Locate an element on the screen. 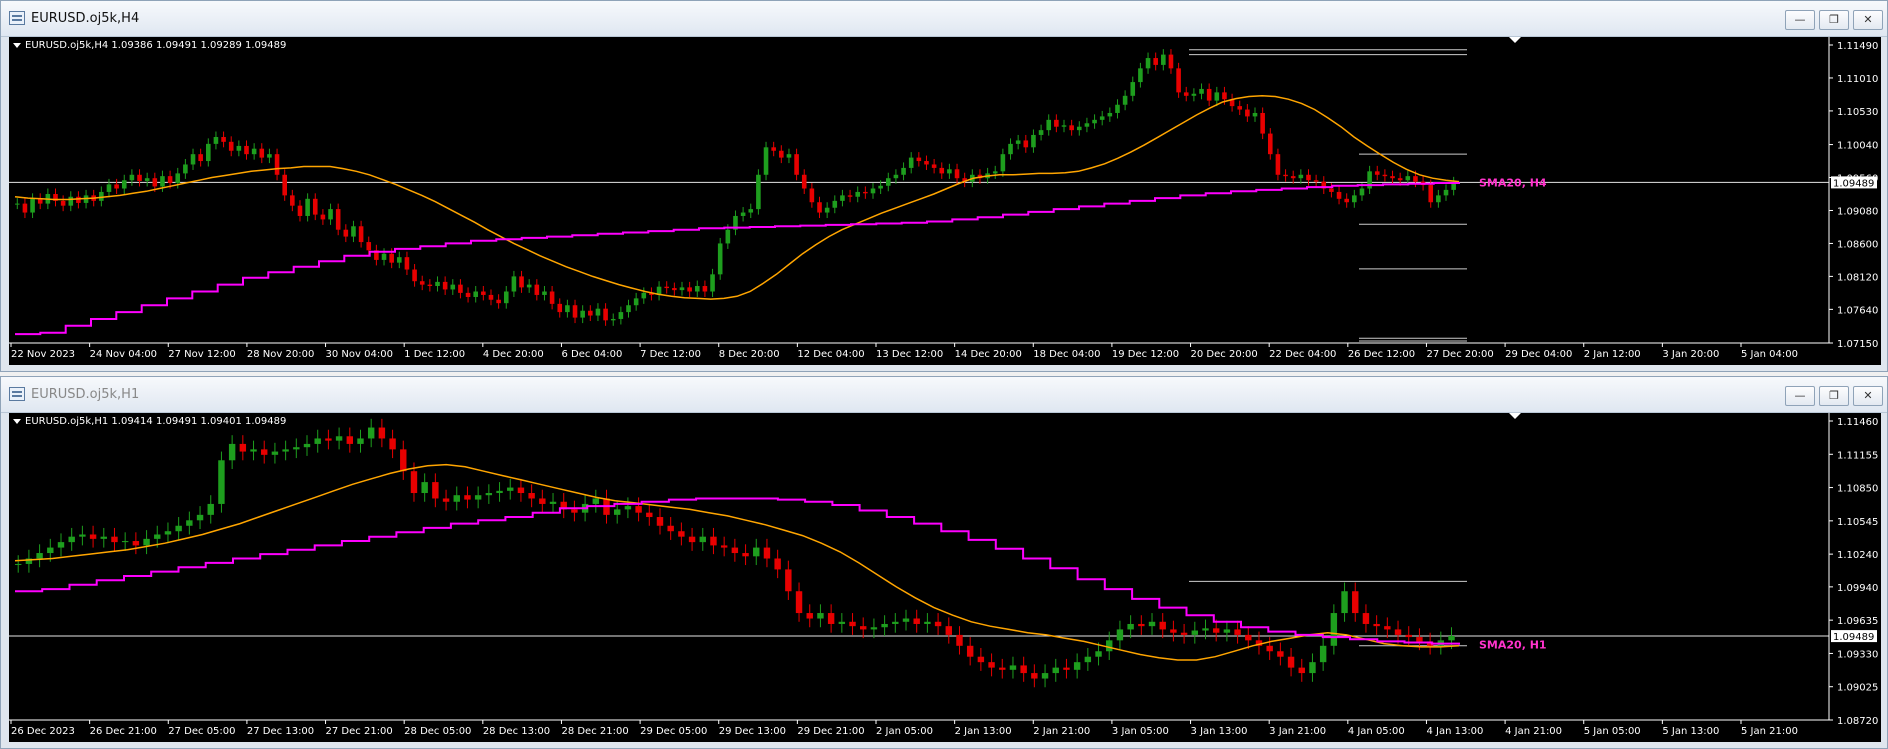 Image resolution: width=1888 pixels, height=749 pixels. x-tick-label: 12 Dec 04:00 is located at coordinates (830, 354).